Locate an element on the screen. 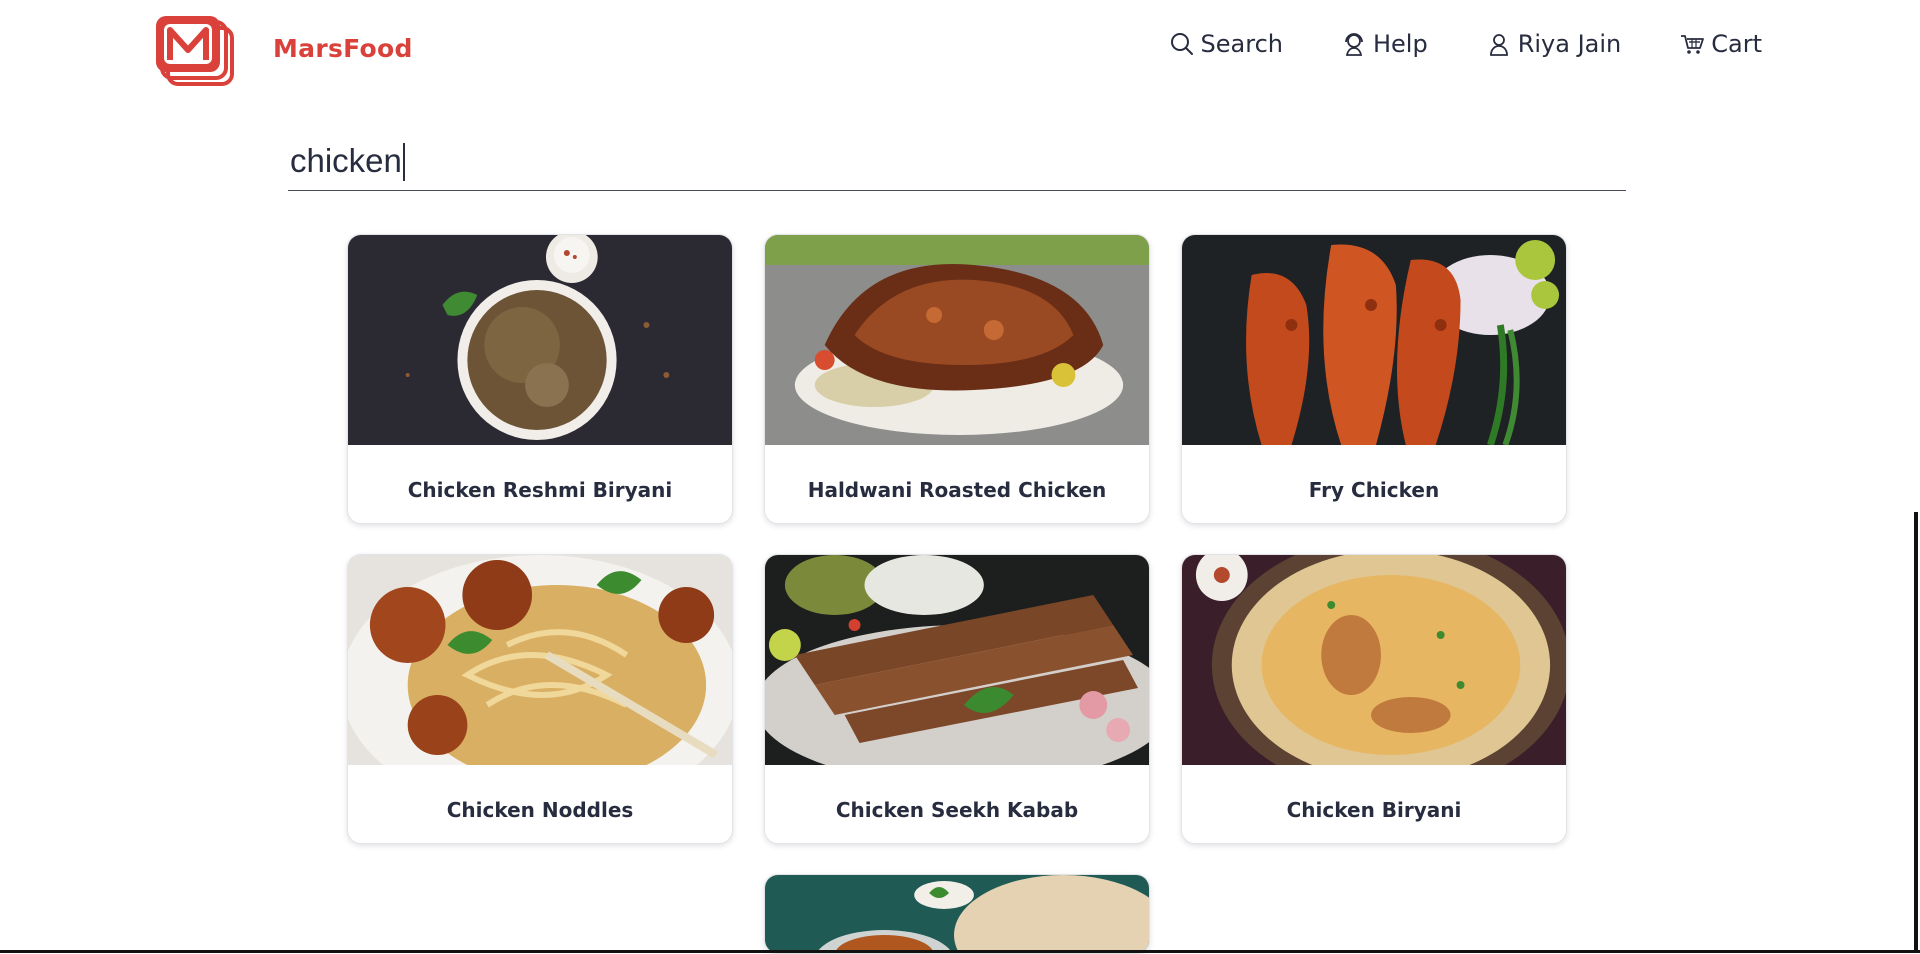  nav-help: Help is located at coordinates (1384, 44).